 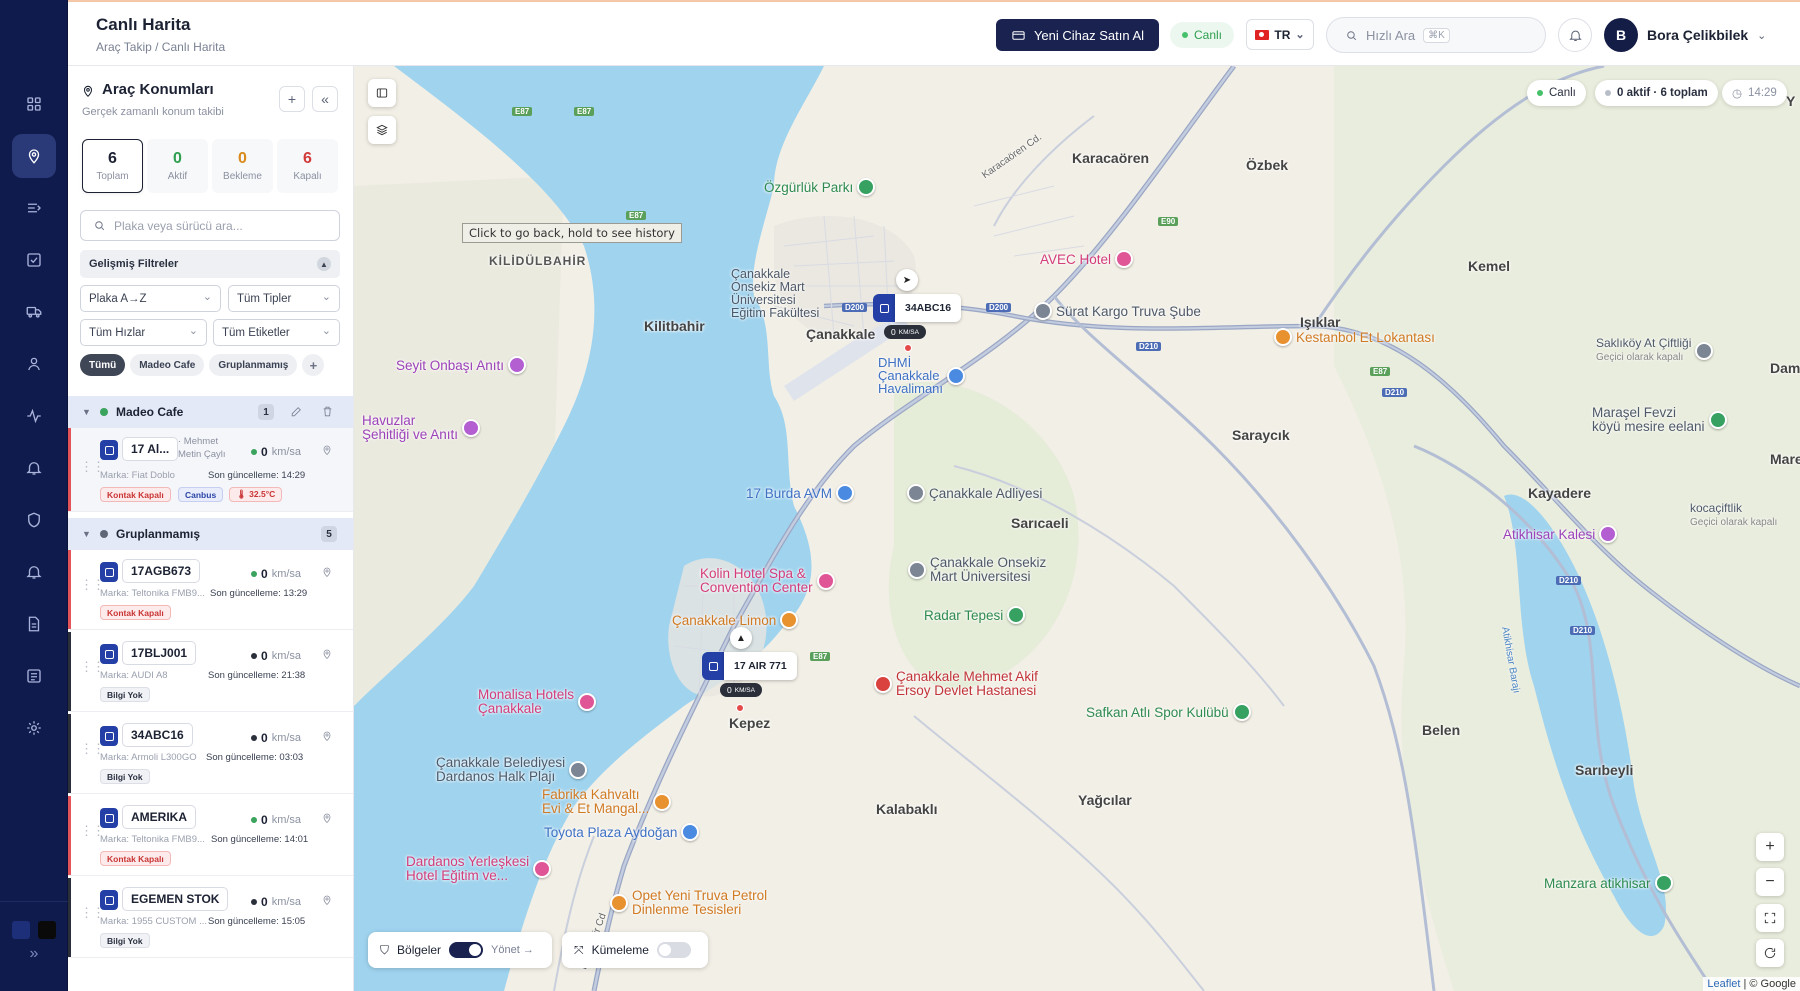 What do you see at coordinates (284, 298) in the screenshot?
I see `type-select: Tüm Tipler` at bounding box center [284, 298].